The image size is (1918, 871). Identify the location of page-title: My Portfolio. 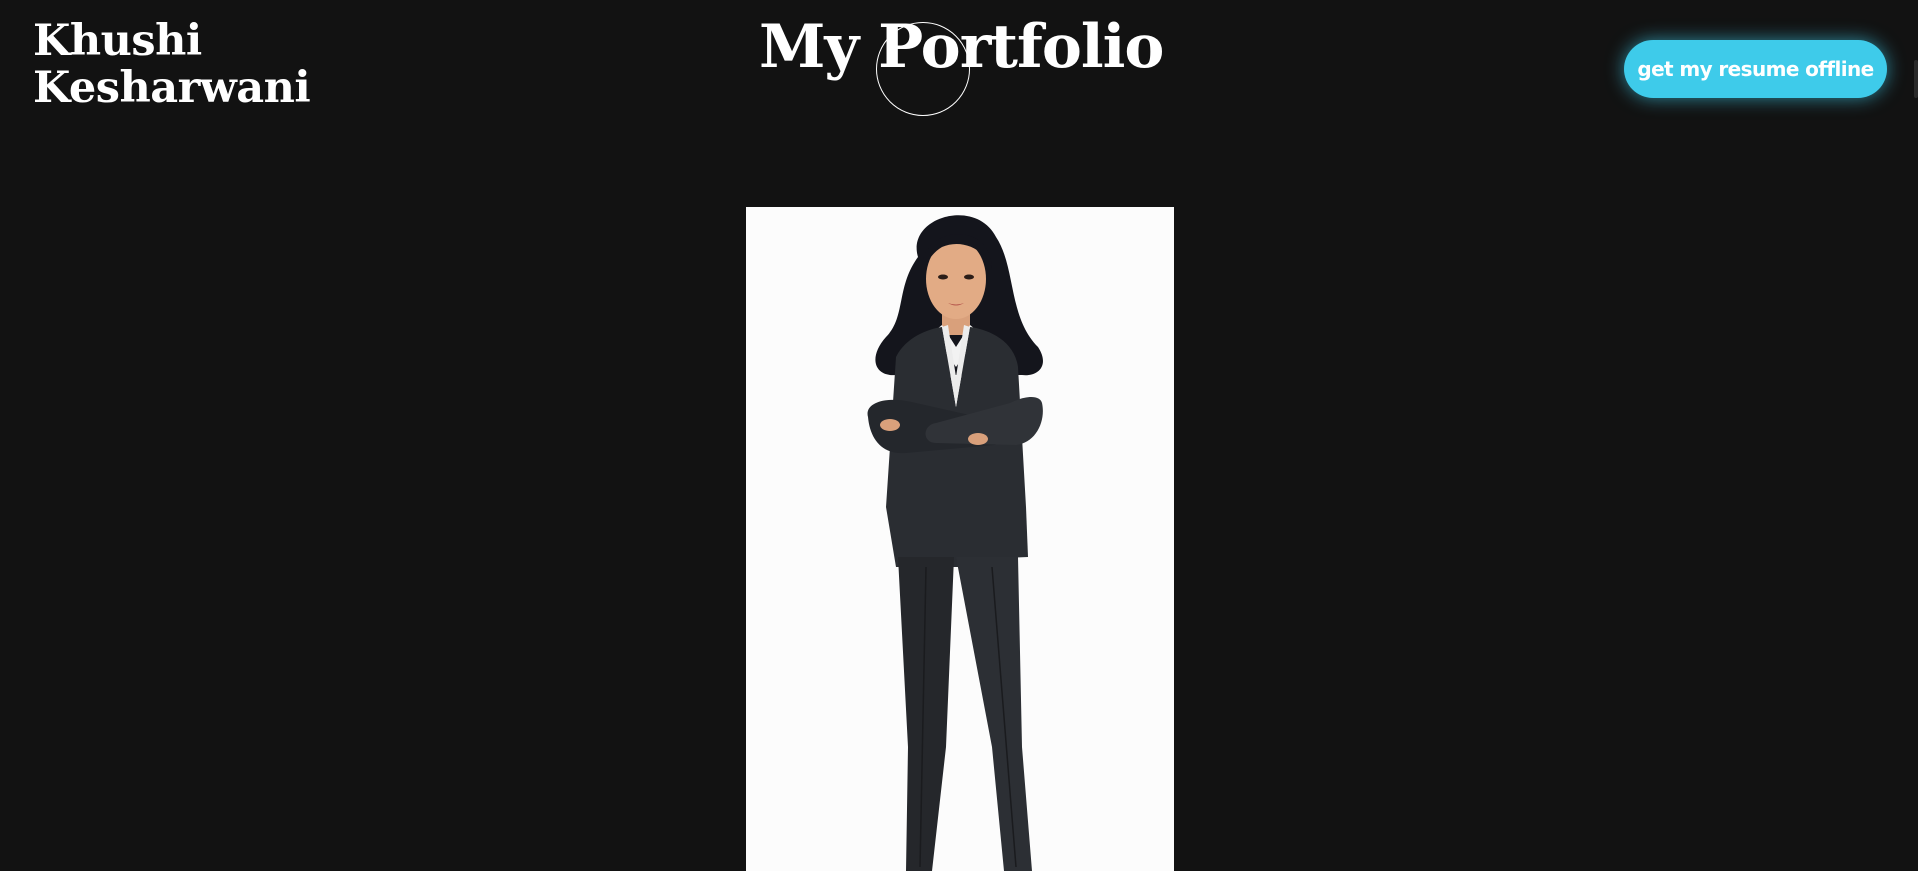
(961, 47).